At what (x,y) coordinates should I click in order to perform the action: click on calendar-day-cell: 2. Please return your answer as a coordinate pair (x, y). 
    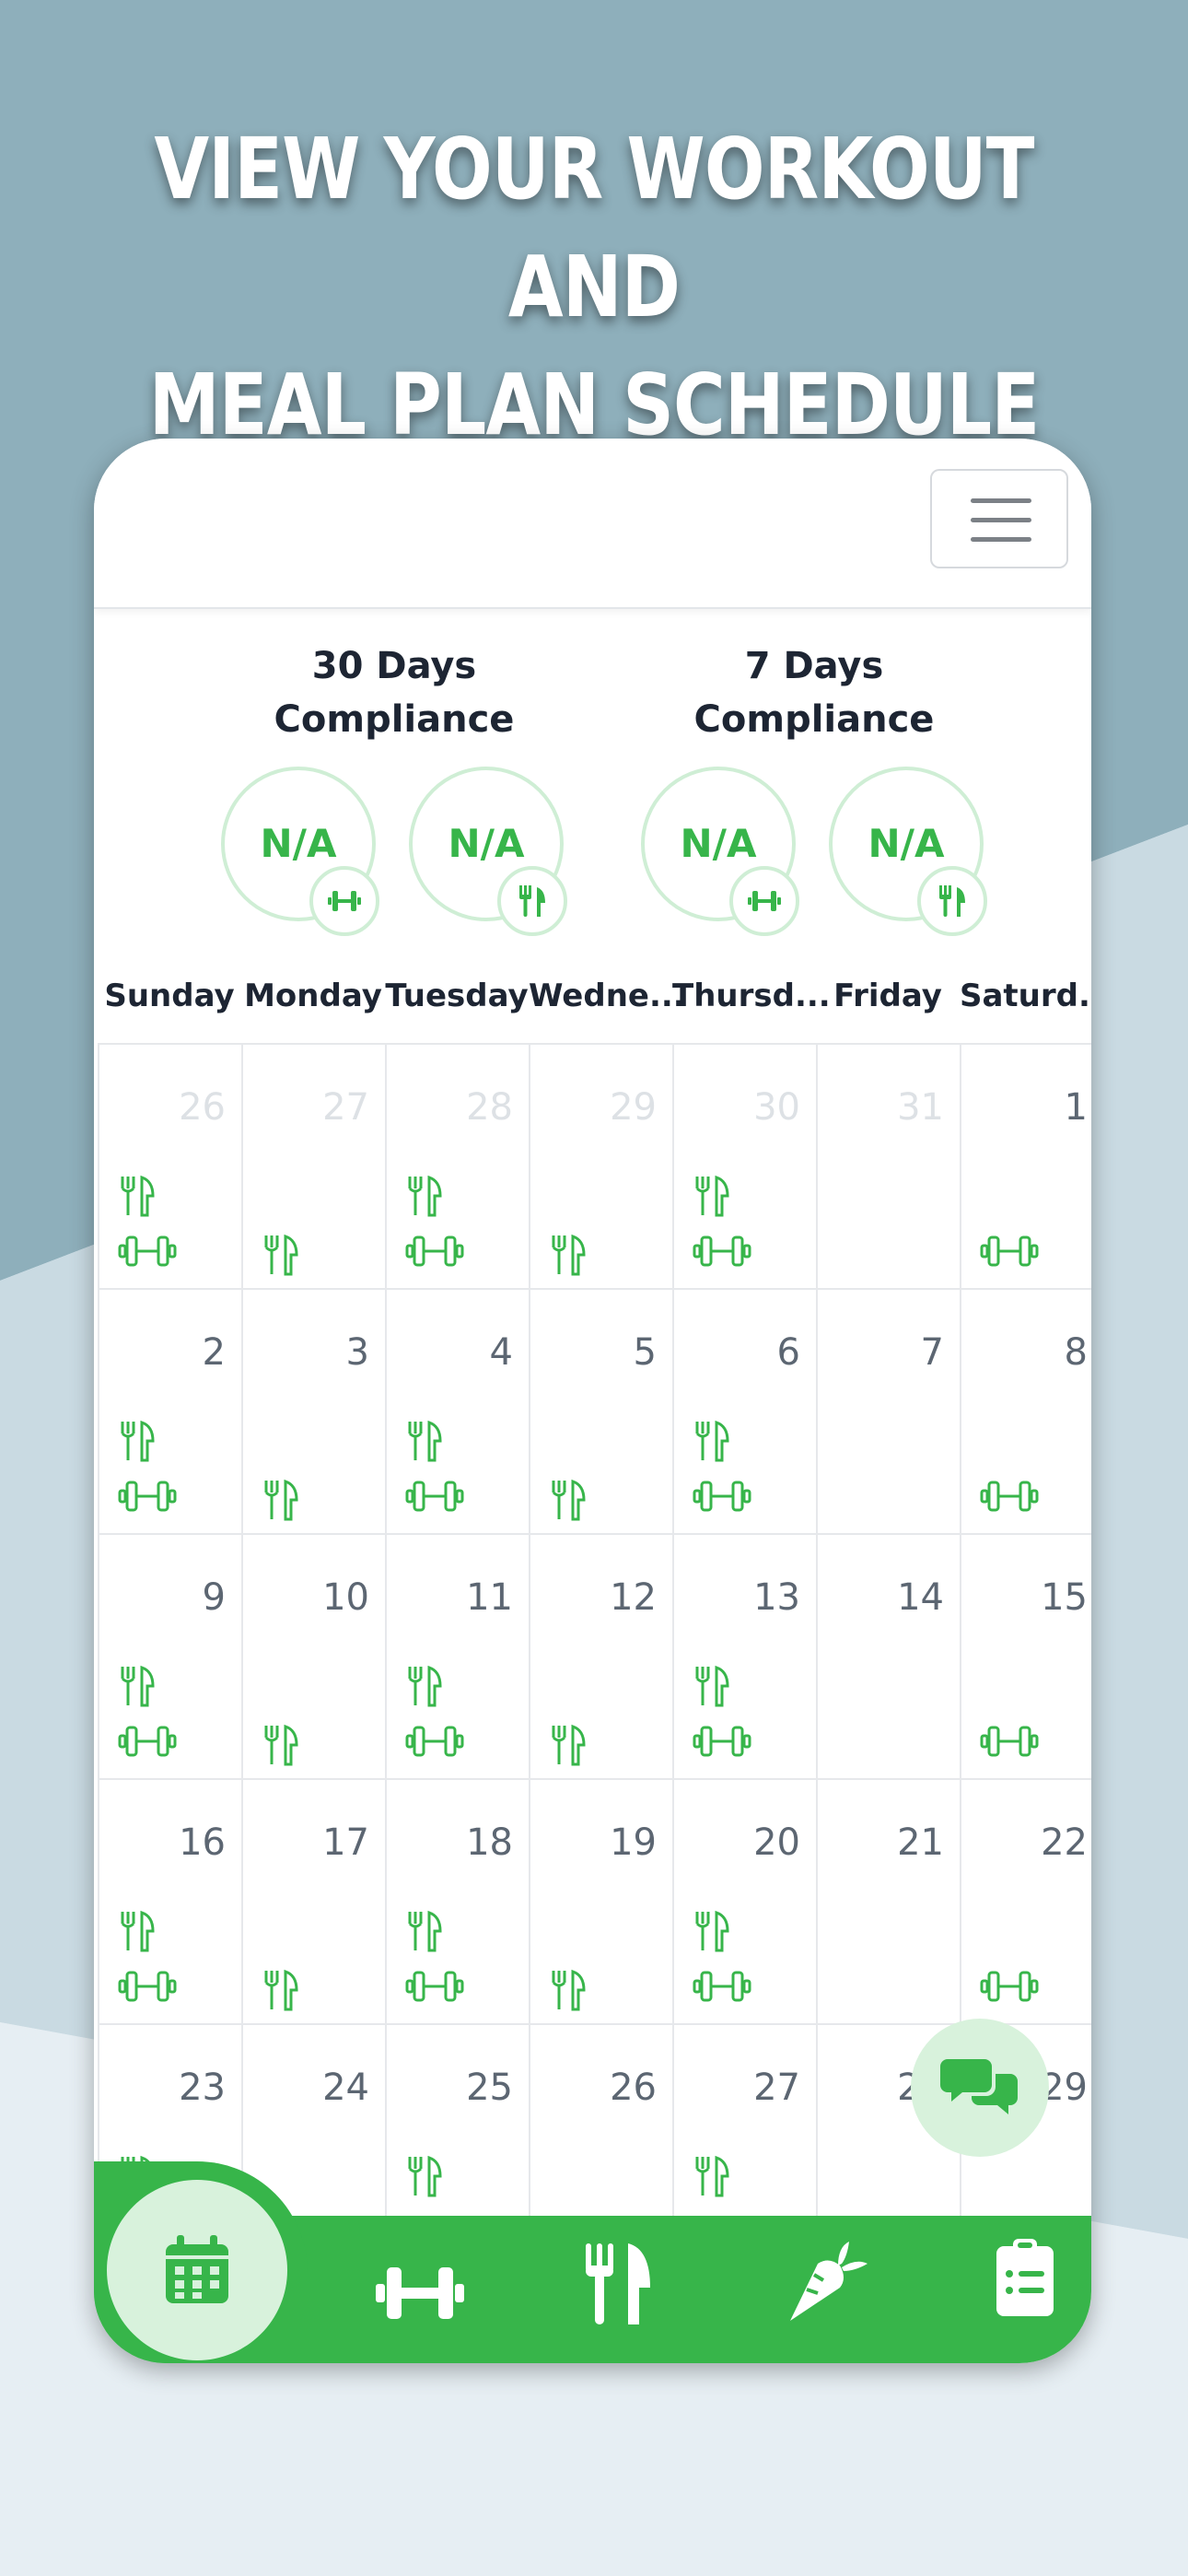
    Looking at the image, I should click on (170, 1410).